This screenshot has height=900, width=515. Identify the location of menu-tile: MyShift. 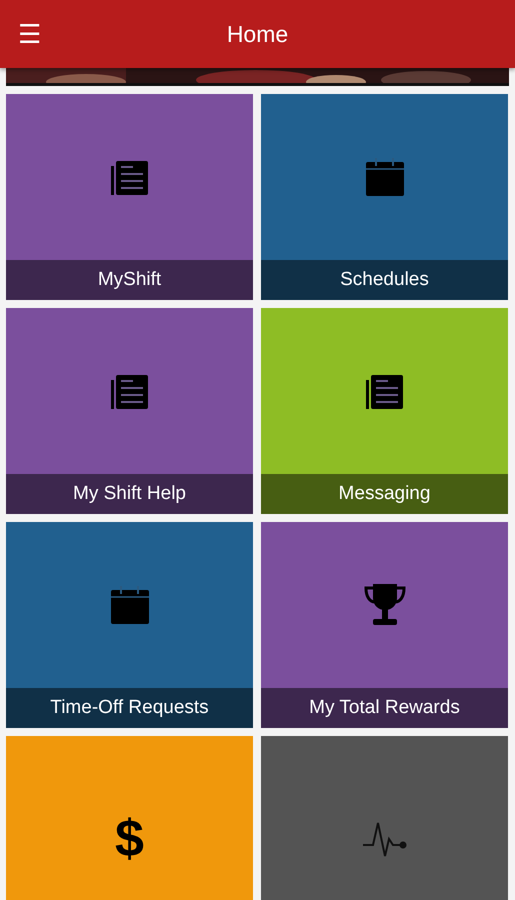
(129, 197).